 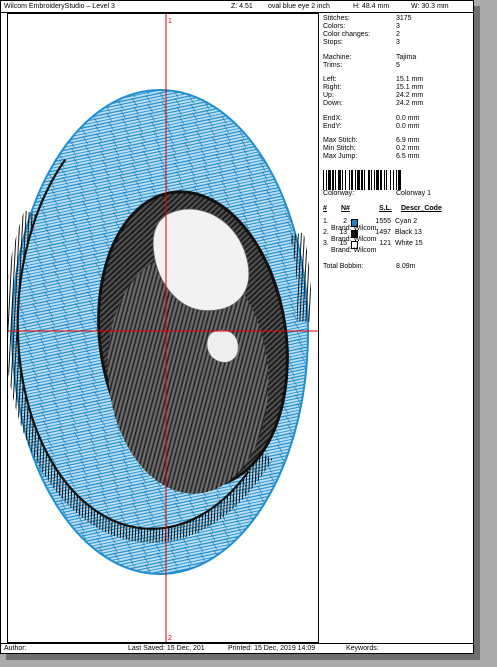 I want to click on end-marker: 2, so click(x=170, y=638).